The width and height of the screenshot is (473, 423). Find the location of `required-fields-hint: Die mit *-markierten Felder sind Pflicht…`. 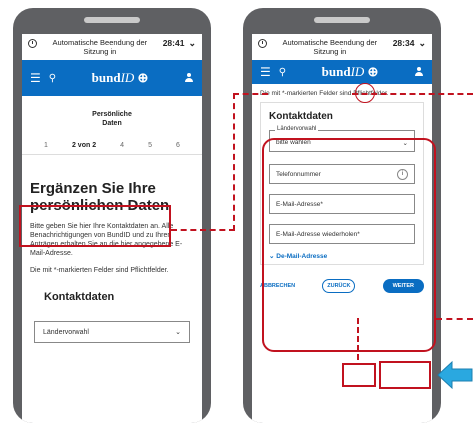

required-fields-hint: Die mit *-markierten Felder sind Pflicht… is located at coordinates (99, 270).